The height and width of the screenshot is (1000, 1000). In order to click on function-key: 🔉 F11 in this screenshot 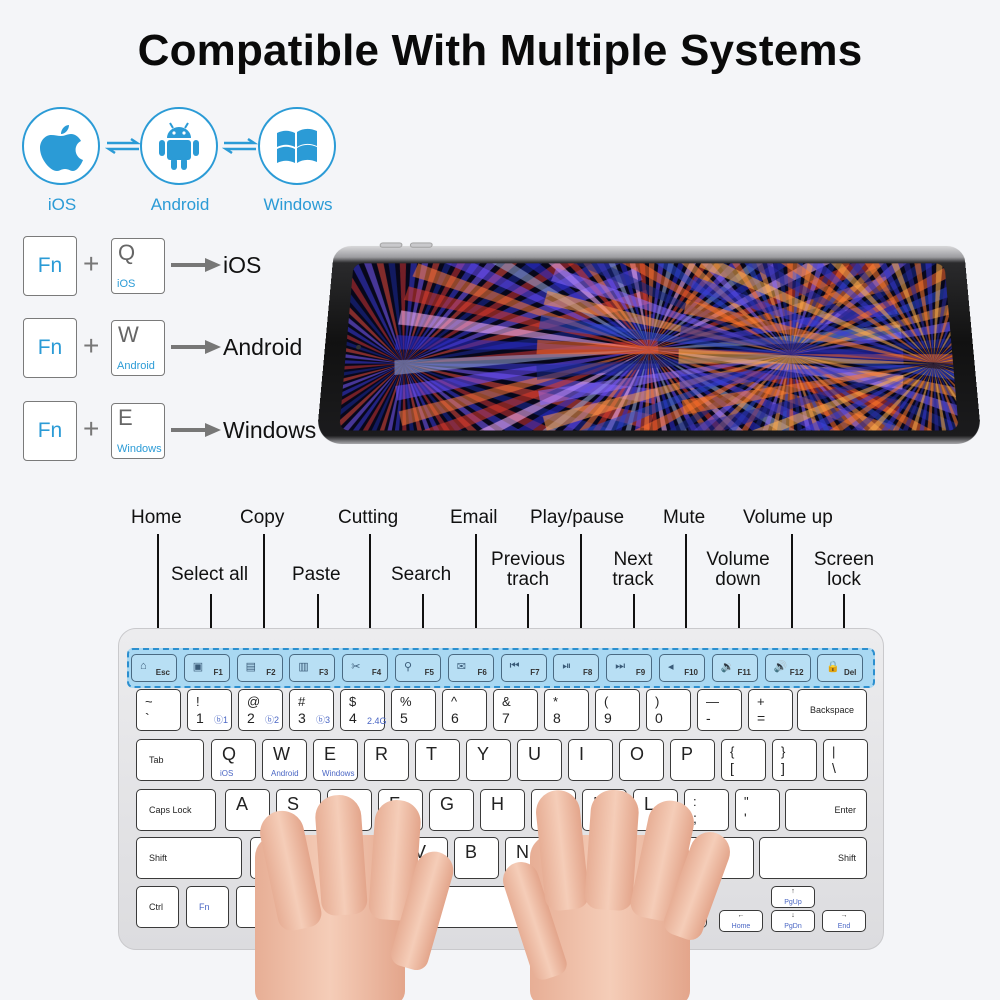, I will do `click(734, 668)`.